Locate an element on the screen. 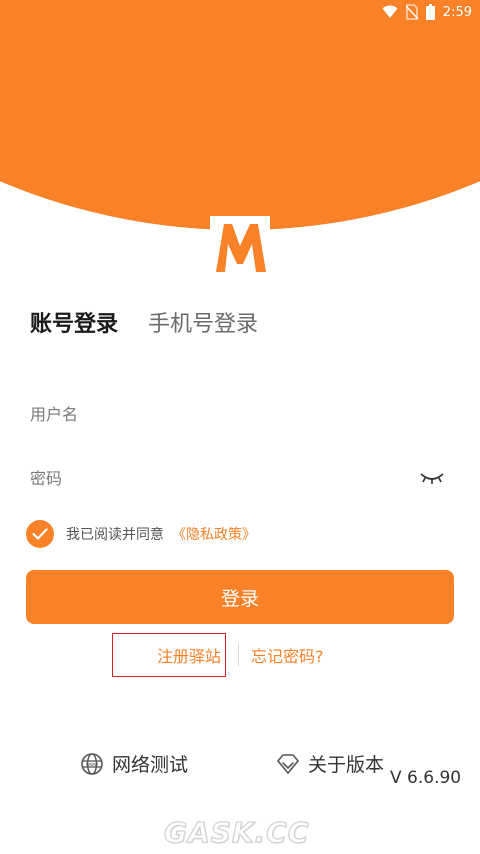 This screenshot has height=854, width=480. links-divider is located at coordinates (238, 655).